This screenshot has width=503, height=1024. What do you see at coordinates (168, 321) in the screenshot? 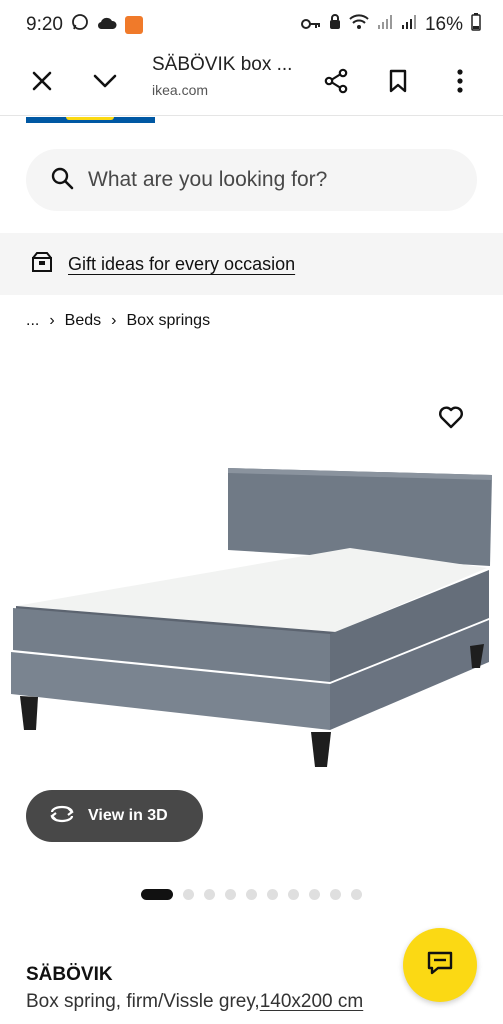
I see `breadcrumb-box-springs: Box springs` at bounding box center [168, 321].